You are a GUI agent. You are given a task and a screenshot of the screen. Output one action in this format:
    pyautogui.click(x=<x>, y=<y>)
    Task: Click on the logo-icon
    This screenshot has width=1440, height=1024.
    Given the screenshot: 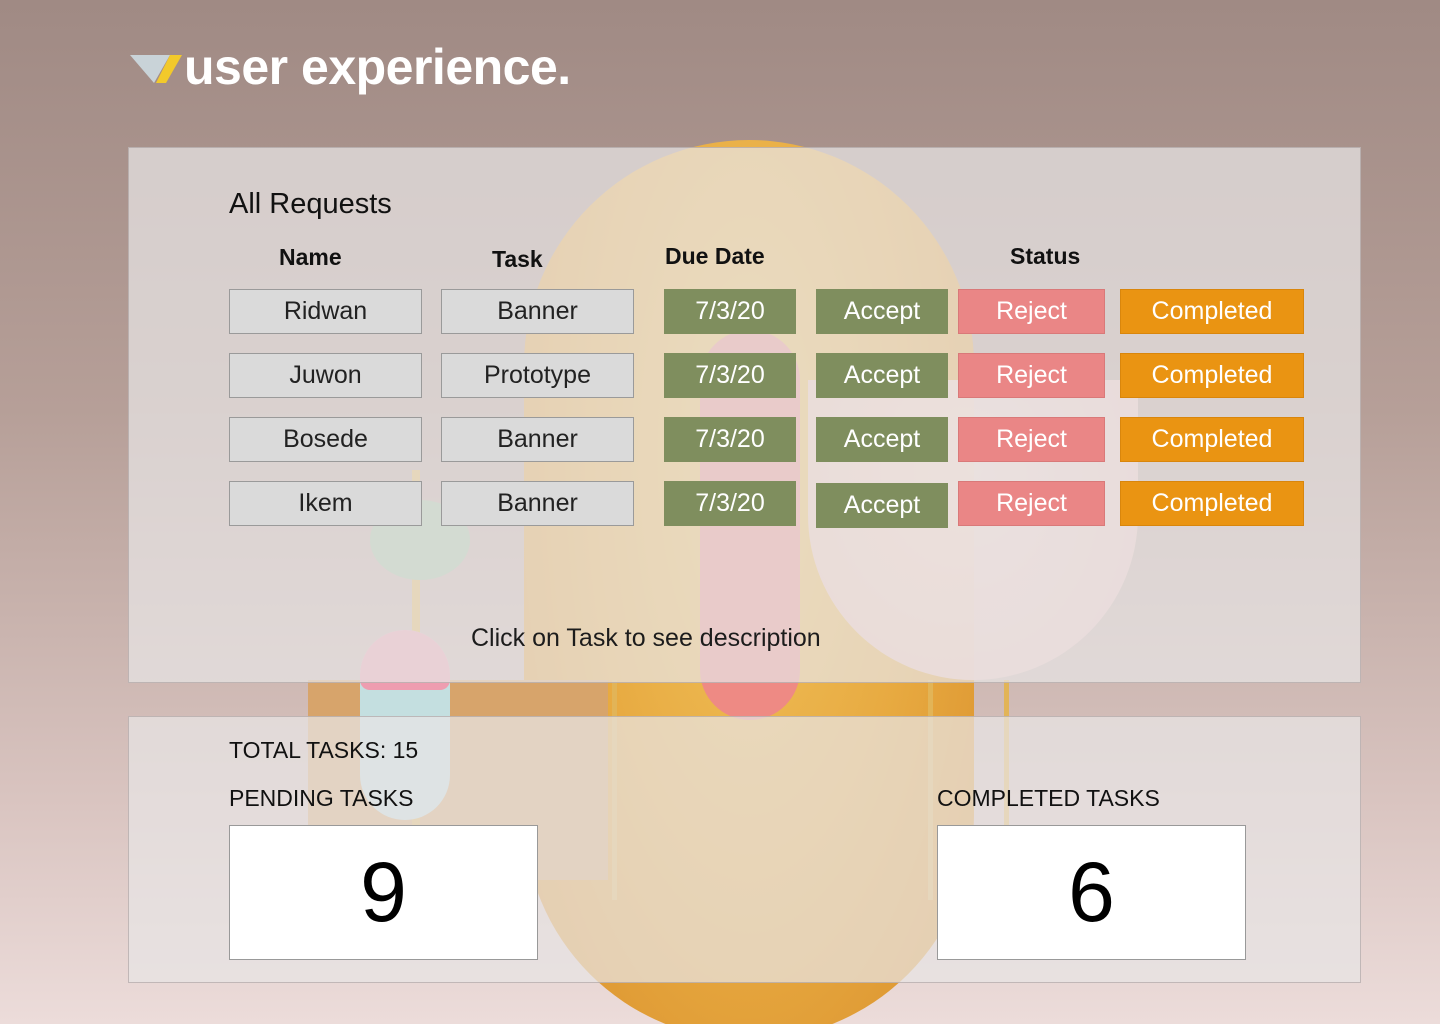 What is the action you would take?
    pyautogui.click(x=156, y=69)
    